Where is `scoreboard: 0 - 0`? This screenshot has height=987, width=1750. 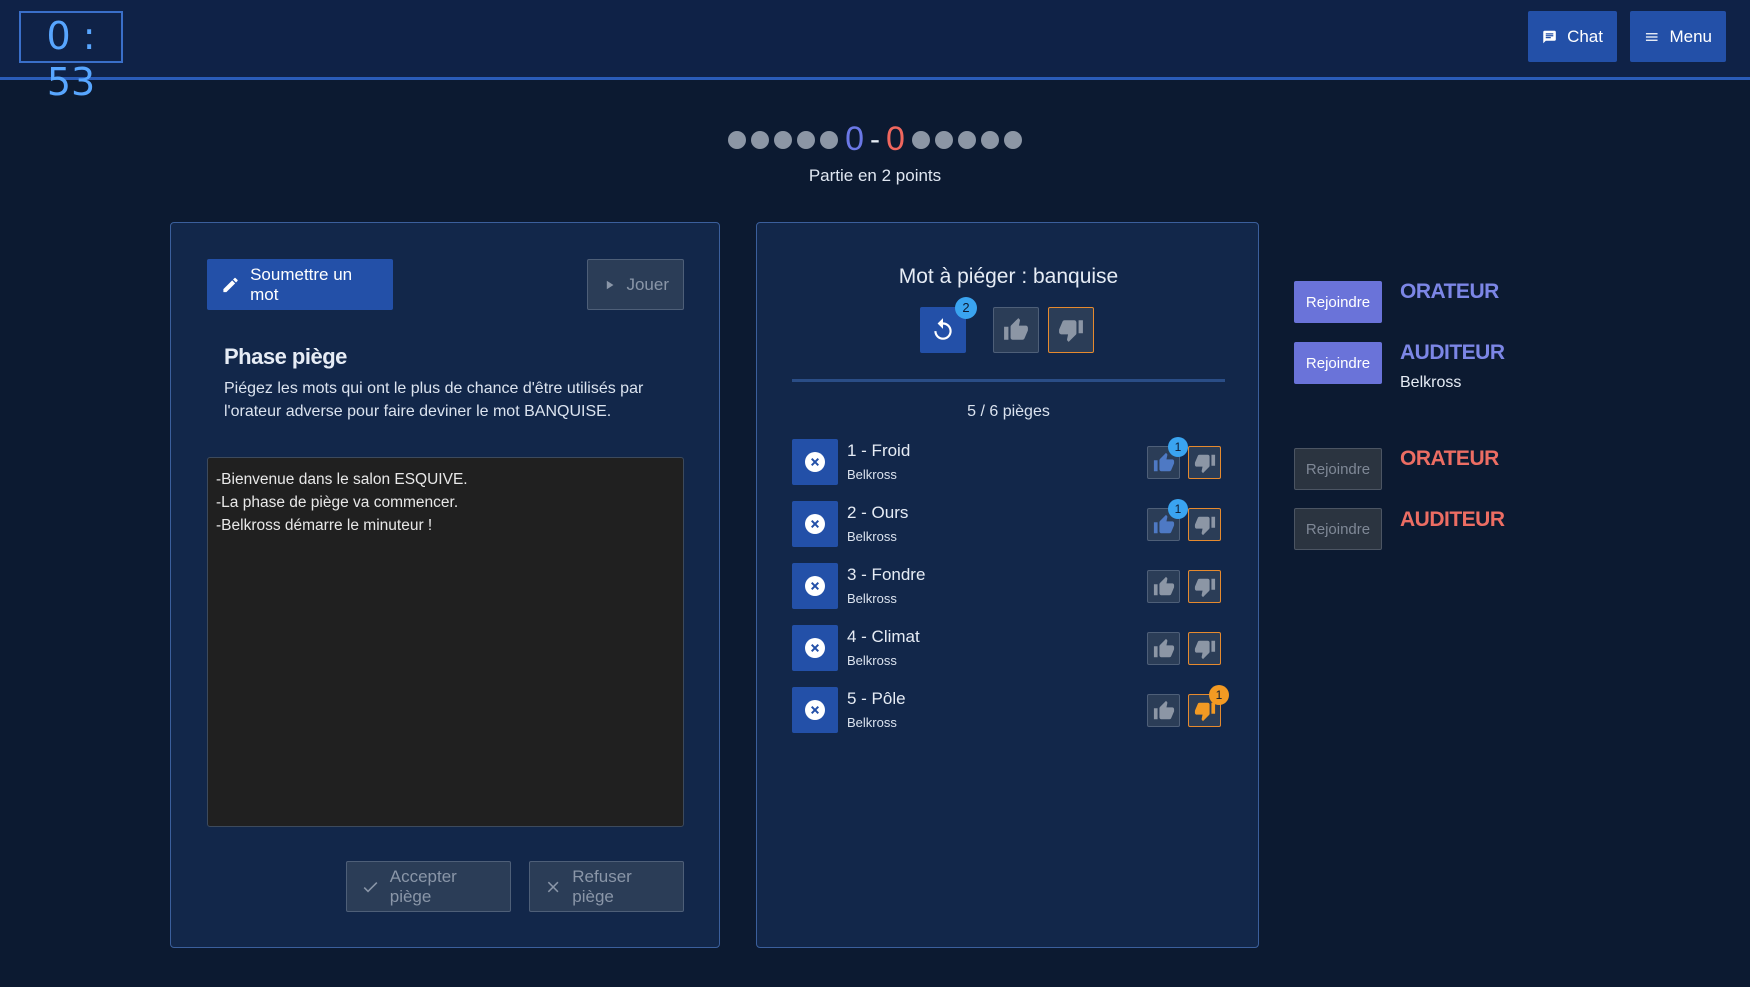 scoreboard: 0 - 0 is located at coordinates (875, 139).